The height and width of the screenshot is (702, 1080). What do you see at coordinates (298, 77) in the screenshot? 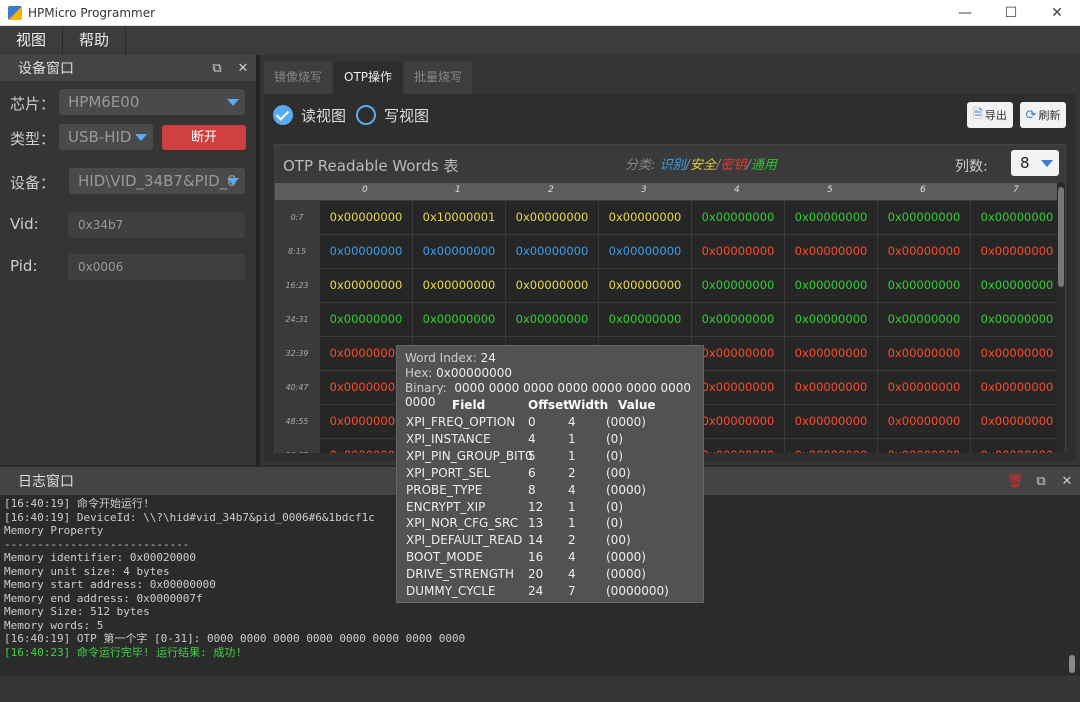
I see `tab-image-flash: 镜像烧写` at bounding box center [298, 77].